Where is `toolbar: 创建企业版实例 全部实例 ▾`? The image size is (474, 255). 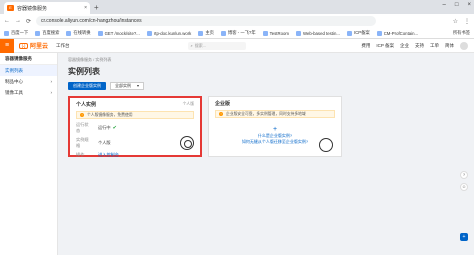
toolbar: 创建企业版实例 全部实例 ▾ is located at coordinates (266, 86).